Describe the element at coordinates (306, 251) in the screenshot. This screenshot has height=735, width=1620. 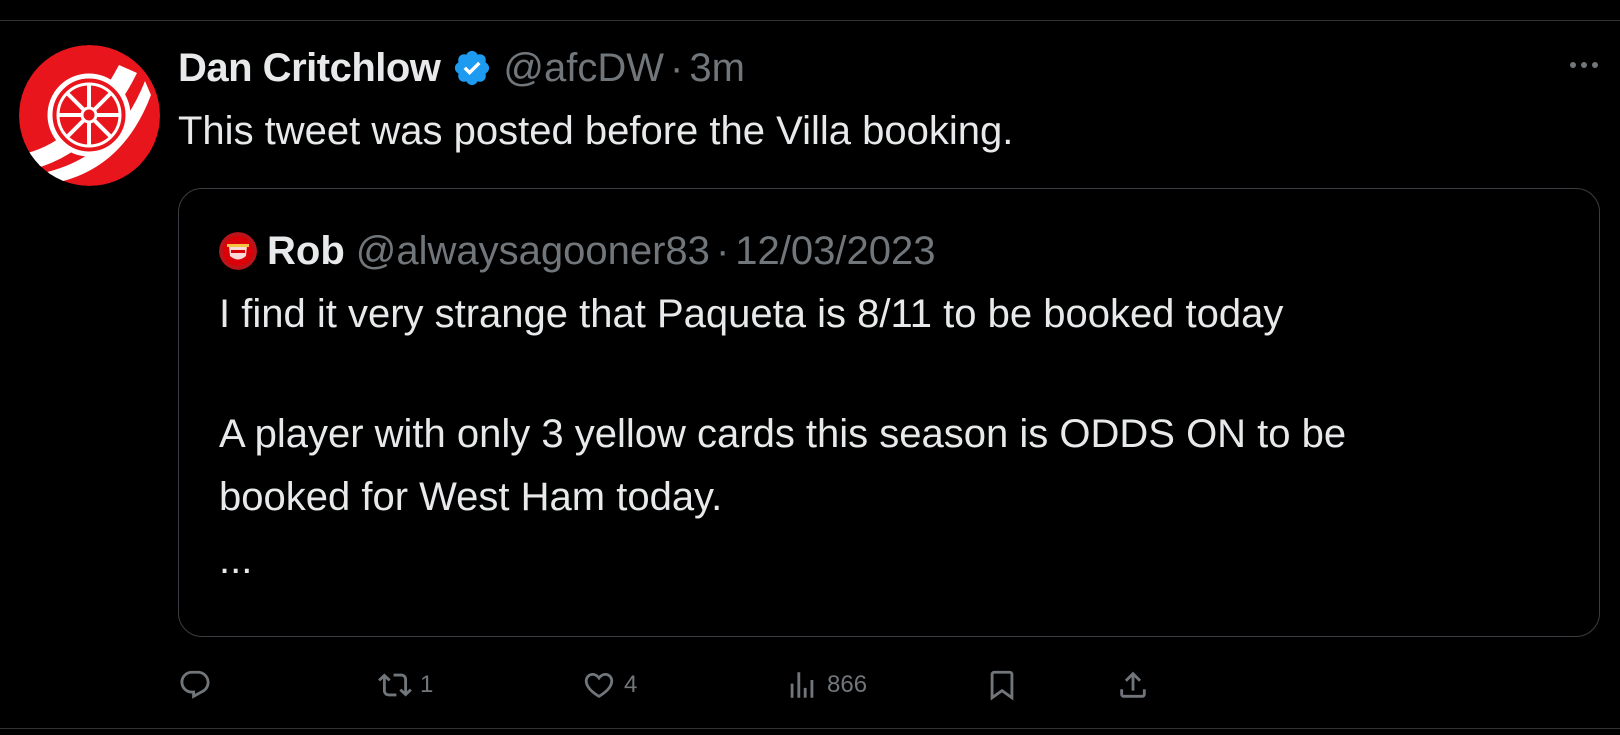
I see `quoted-author-name: Rob` at that location.